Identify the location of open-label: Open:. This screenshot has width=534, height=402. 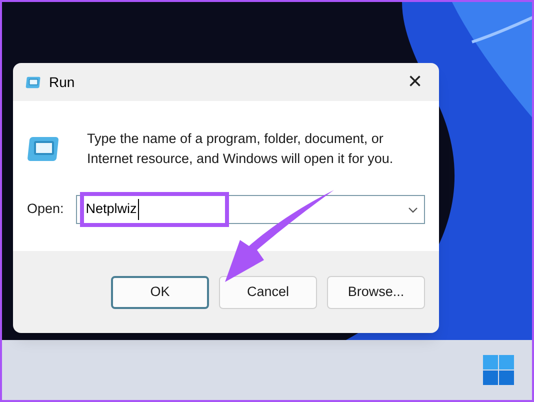
(45, 209).